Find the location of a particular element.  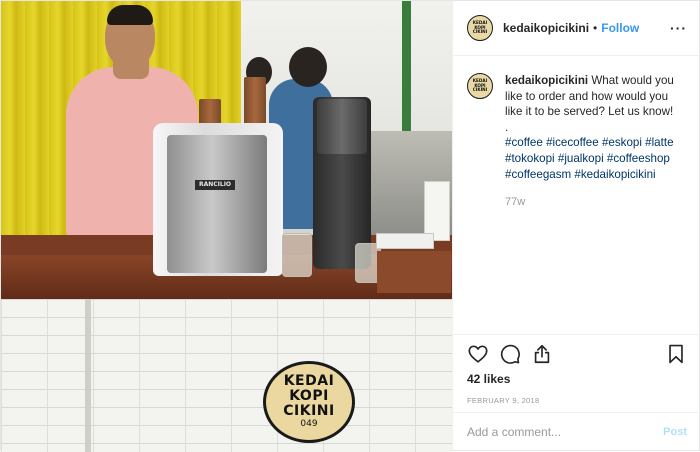

share-icon is located at coordinates (542, 354).